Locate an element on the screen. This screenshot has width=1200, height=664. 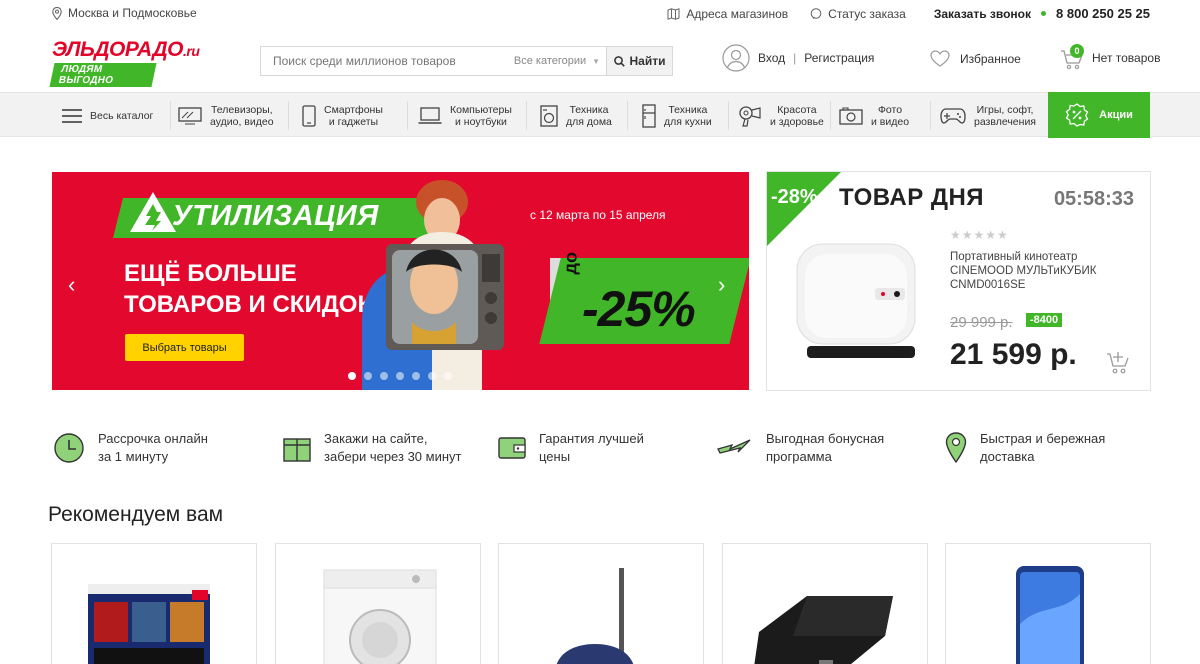
chevron-right-icon: › is located at coordinates (721, 285).